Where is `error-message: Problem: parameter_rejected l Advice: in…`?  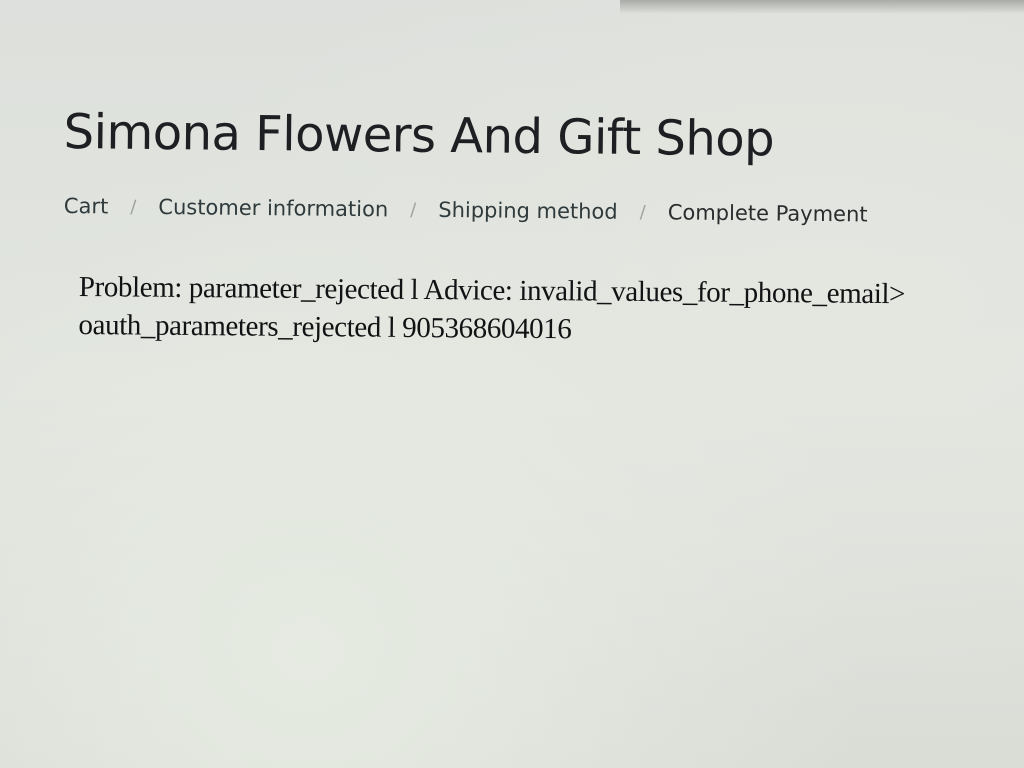
error-message: Problem: parameter_rejected l Advice: in… is located at coordinates (548, 310).